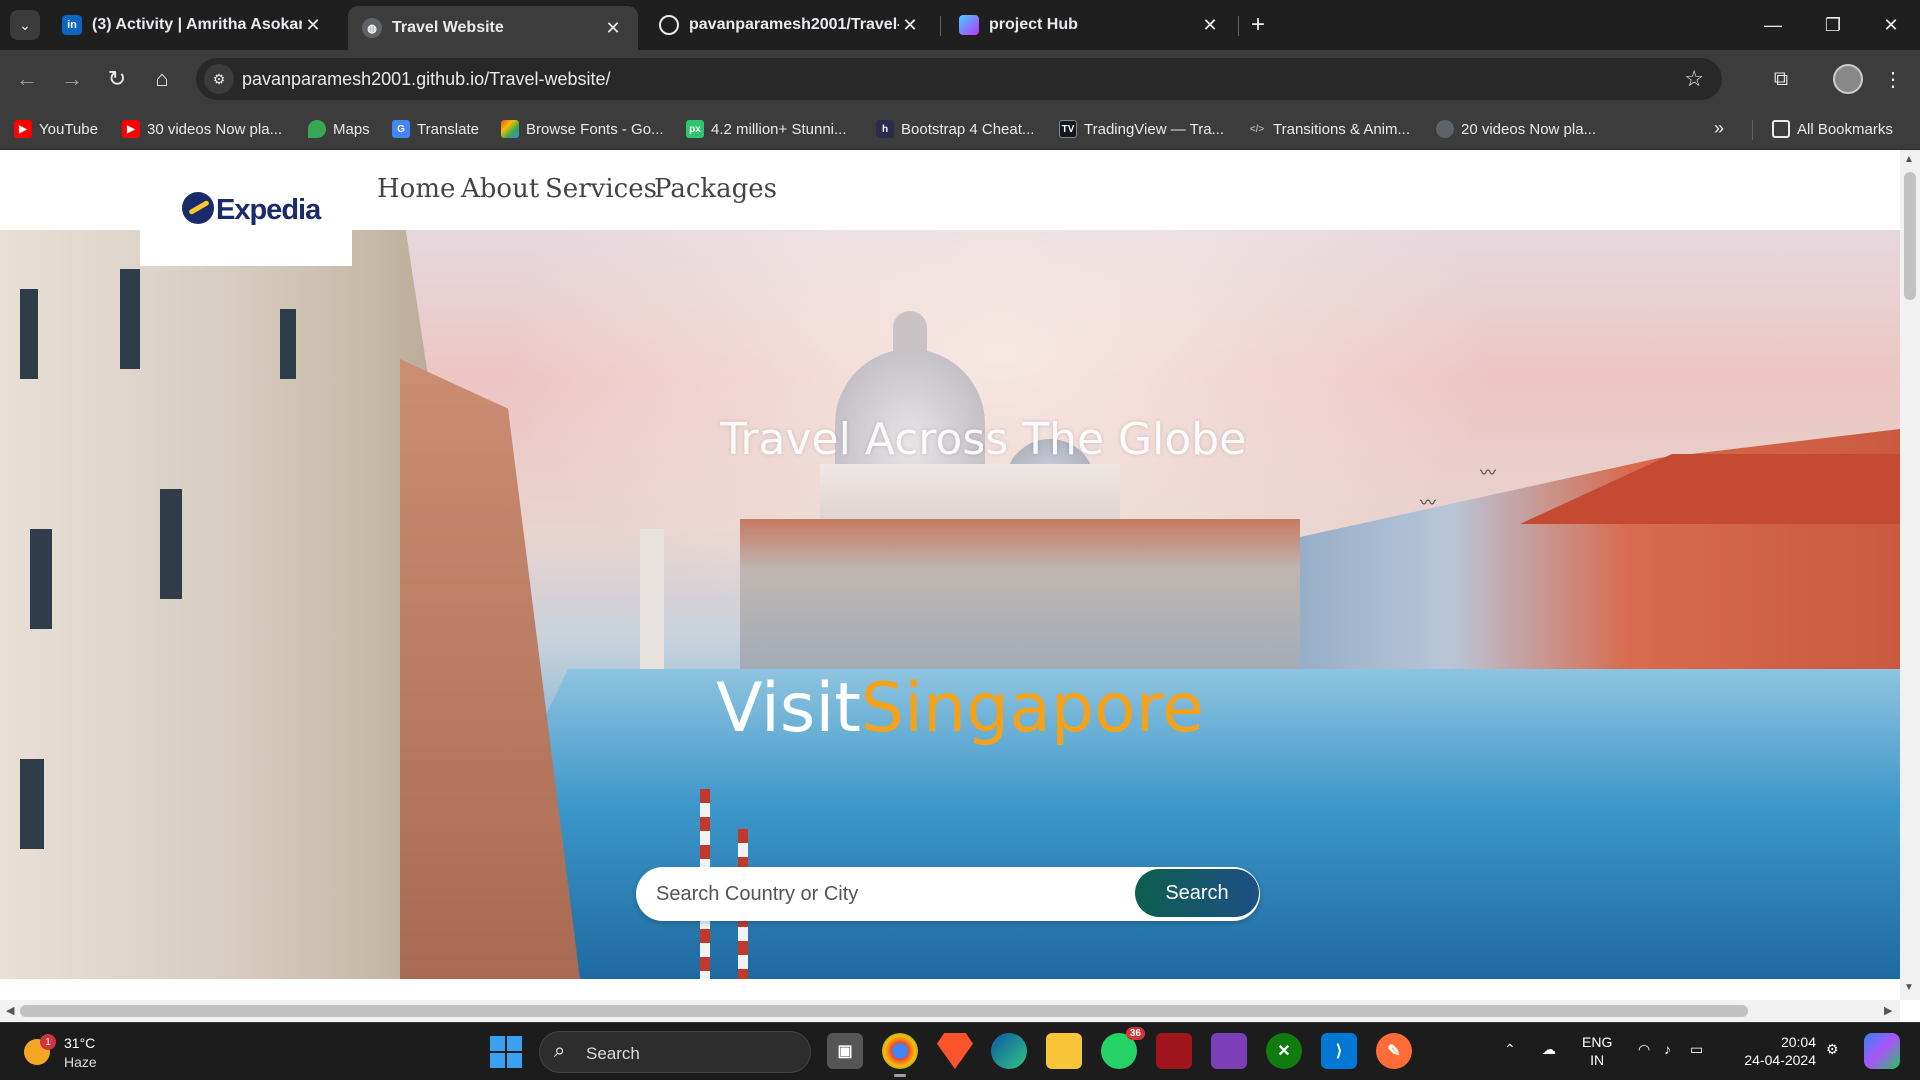 The image size is (1920, 1080). I want to click on bird-icon: 〰, so click(1428, 503).